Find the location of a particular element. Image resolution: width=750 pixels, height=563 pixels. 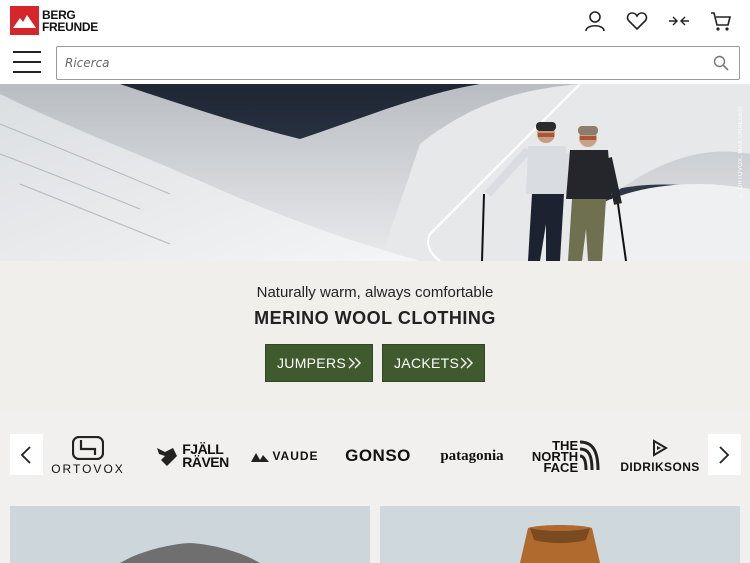

mountain-logo-icon is located at coordinates (24, 20).